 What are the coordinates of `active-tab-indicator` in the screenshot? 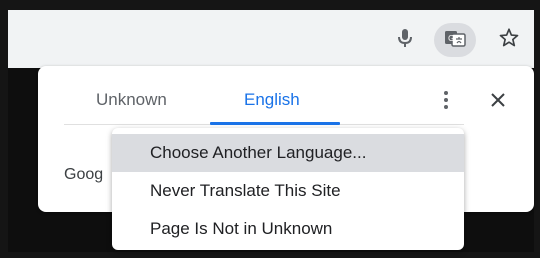 It's located at (275, 123).